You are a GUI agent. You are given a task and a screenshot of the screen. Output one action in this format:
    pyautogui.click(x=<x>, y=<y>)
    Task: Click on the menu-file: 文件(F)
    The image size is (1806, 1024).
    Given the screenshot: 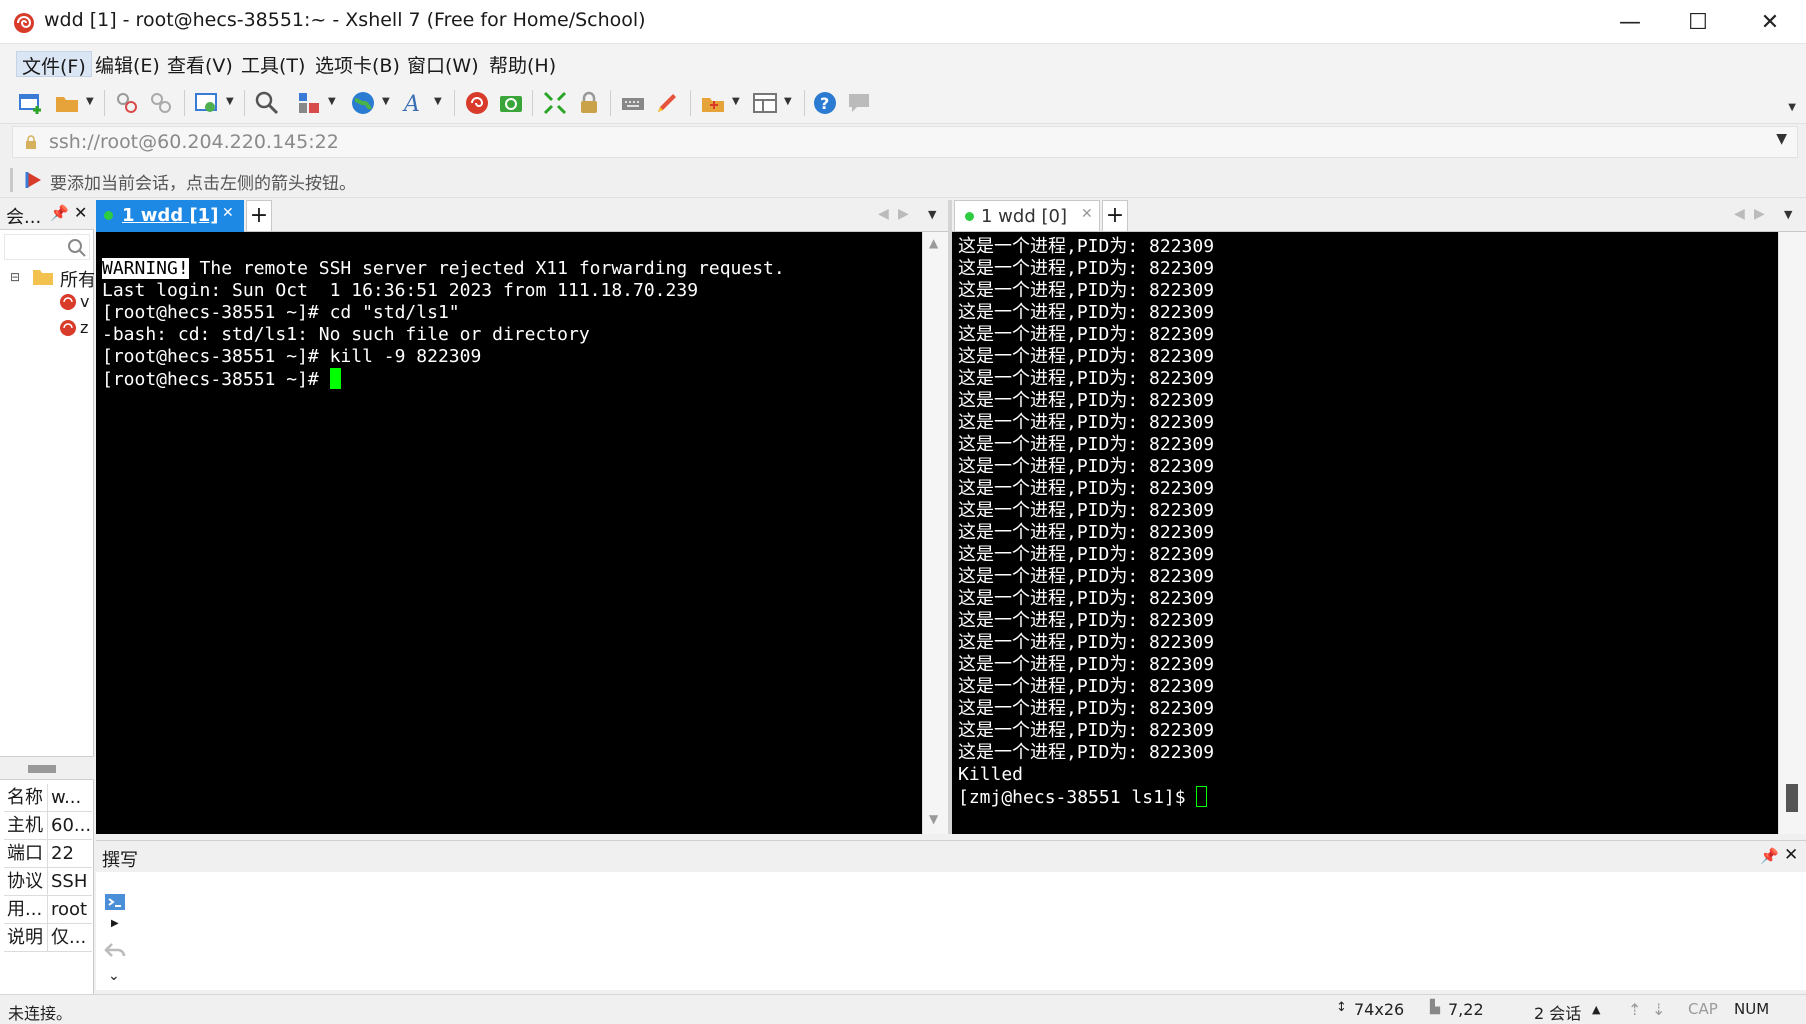 What is the action you would take?
    pyautogui.click(x=54, y=64)
    